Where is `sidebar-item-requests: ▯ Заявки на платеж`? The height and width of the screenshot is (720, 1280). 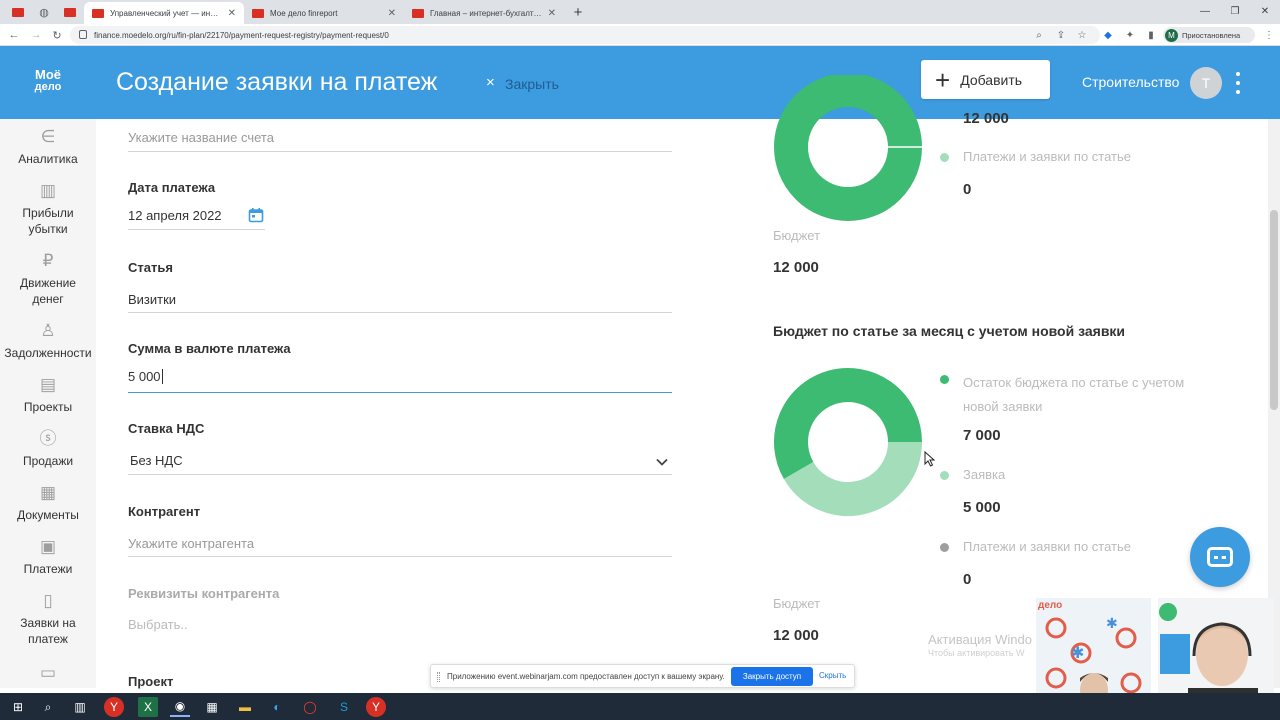
sidebar-item-requests: ▯ Заявки на платеж is located at coordinates (48, 619).